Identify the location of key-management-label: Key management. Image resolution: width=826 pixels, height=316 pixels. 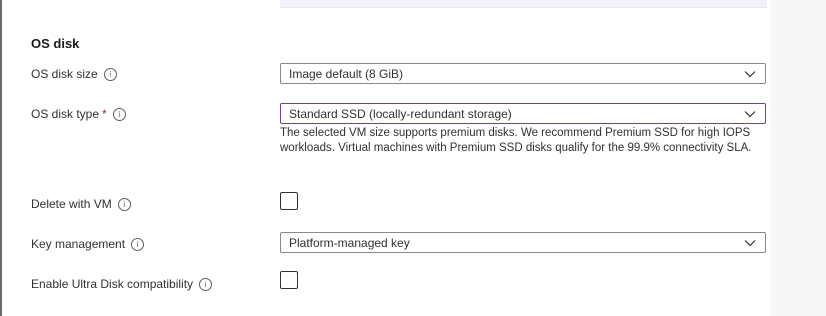
(78, 244).